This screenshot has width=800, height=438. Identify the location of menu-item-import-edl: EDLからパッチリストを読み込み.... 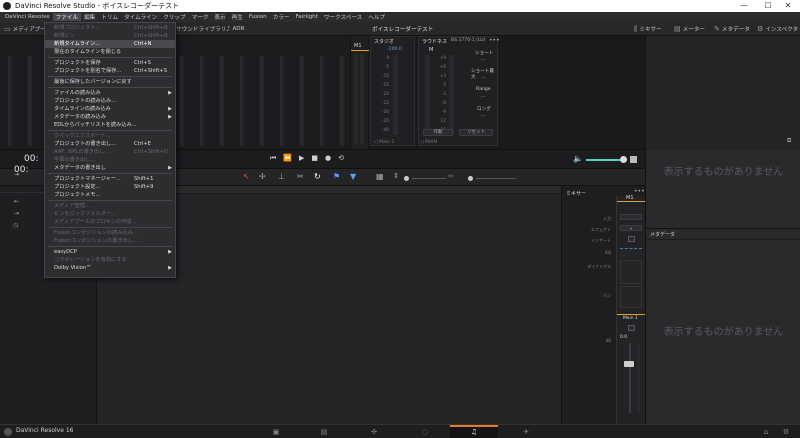
(110, 125).